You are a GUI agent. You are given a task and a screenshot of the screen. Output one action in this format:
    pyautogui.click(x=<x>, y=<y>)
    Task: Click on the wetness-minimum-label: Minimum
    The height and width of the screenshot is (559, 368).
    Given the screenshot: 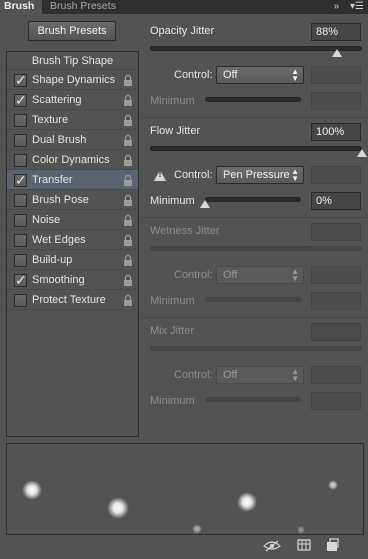 What is the action you would take?
    pyautogui.click(x=172, y=301)
    